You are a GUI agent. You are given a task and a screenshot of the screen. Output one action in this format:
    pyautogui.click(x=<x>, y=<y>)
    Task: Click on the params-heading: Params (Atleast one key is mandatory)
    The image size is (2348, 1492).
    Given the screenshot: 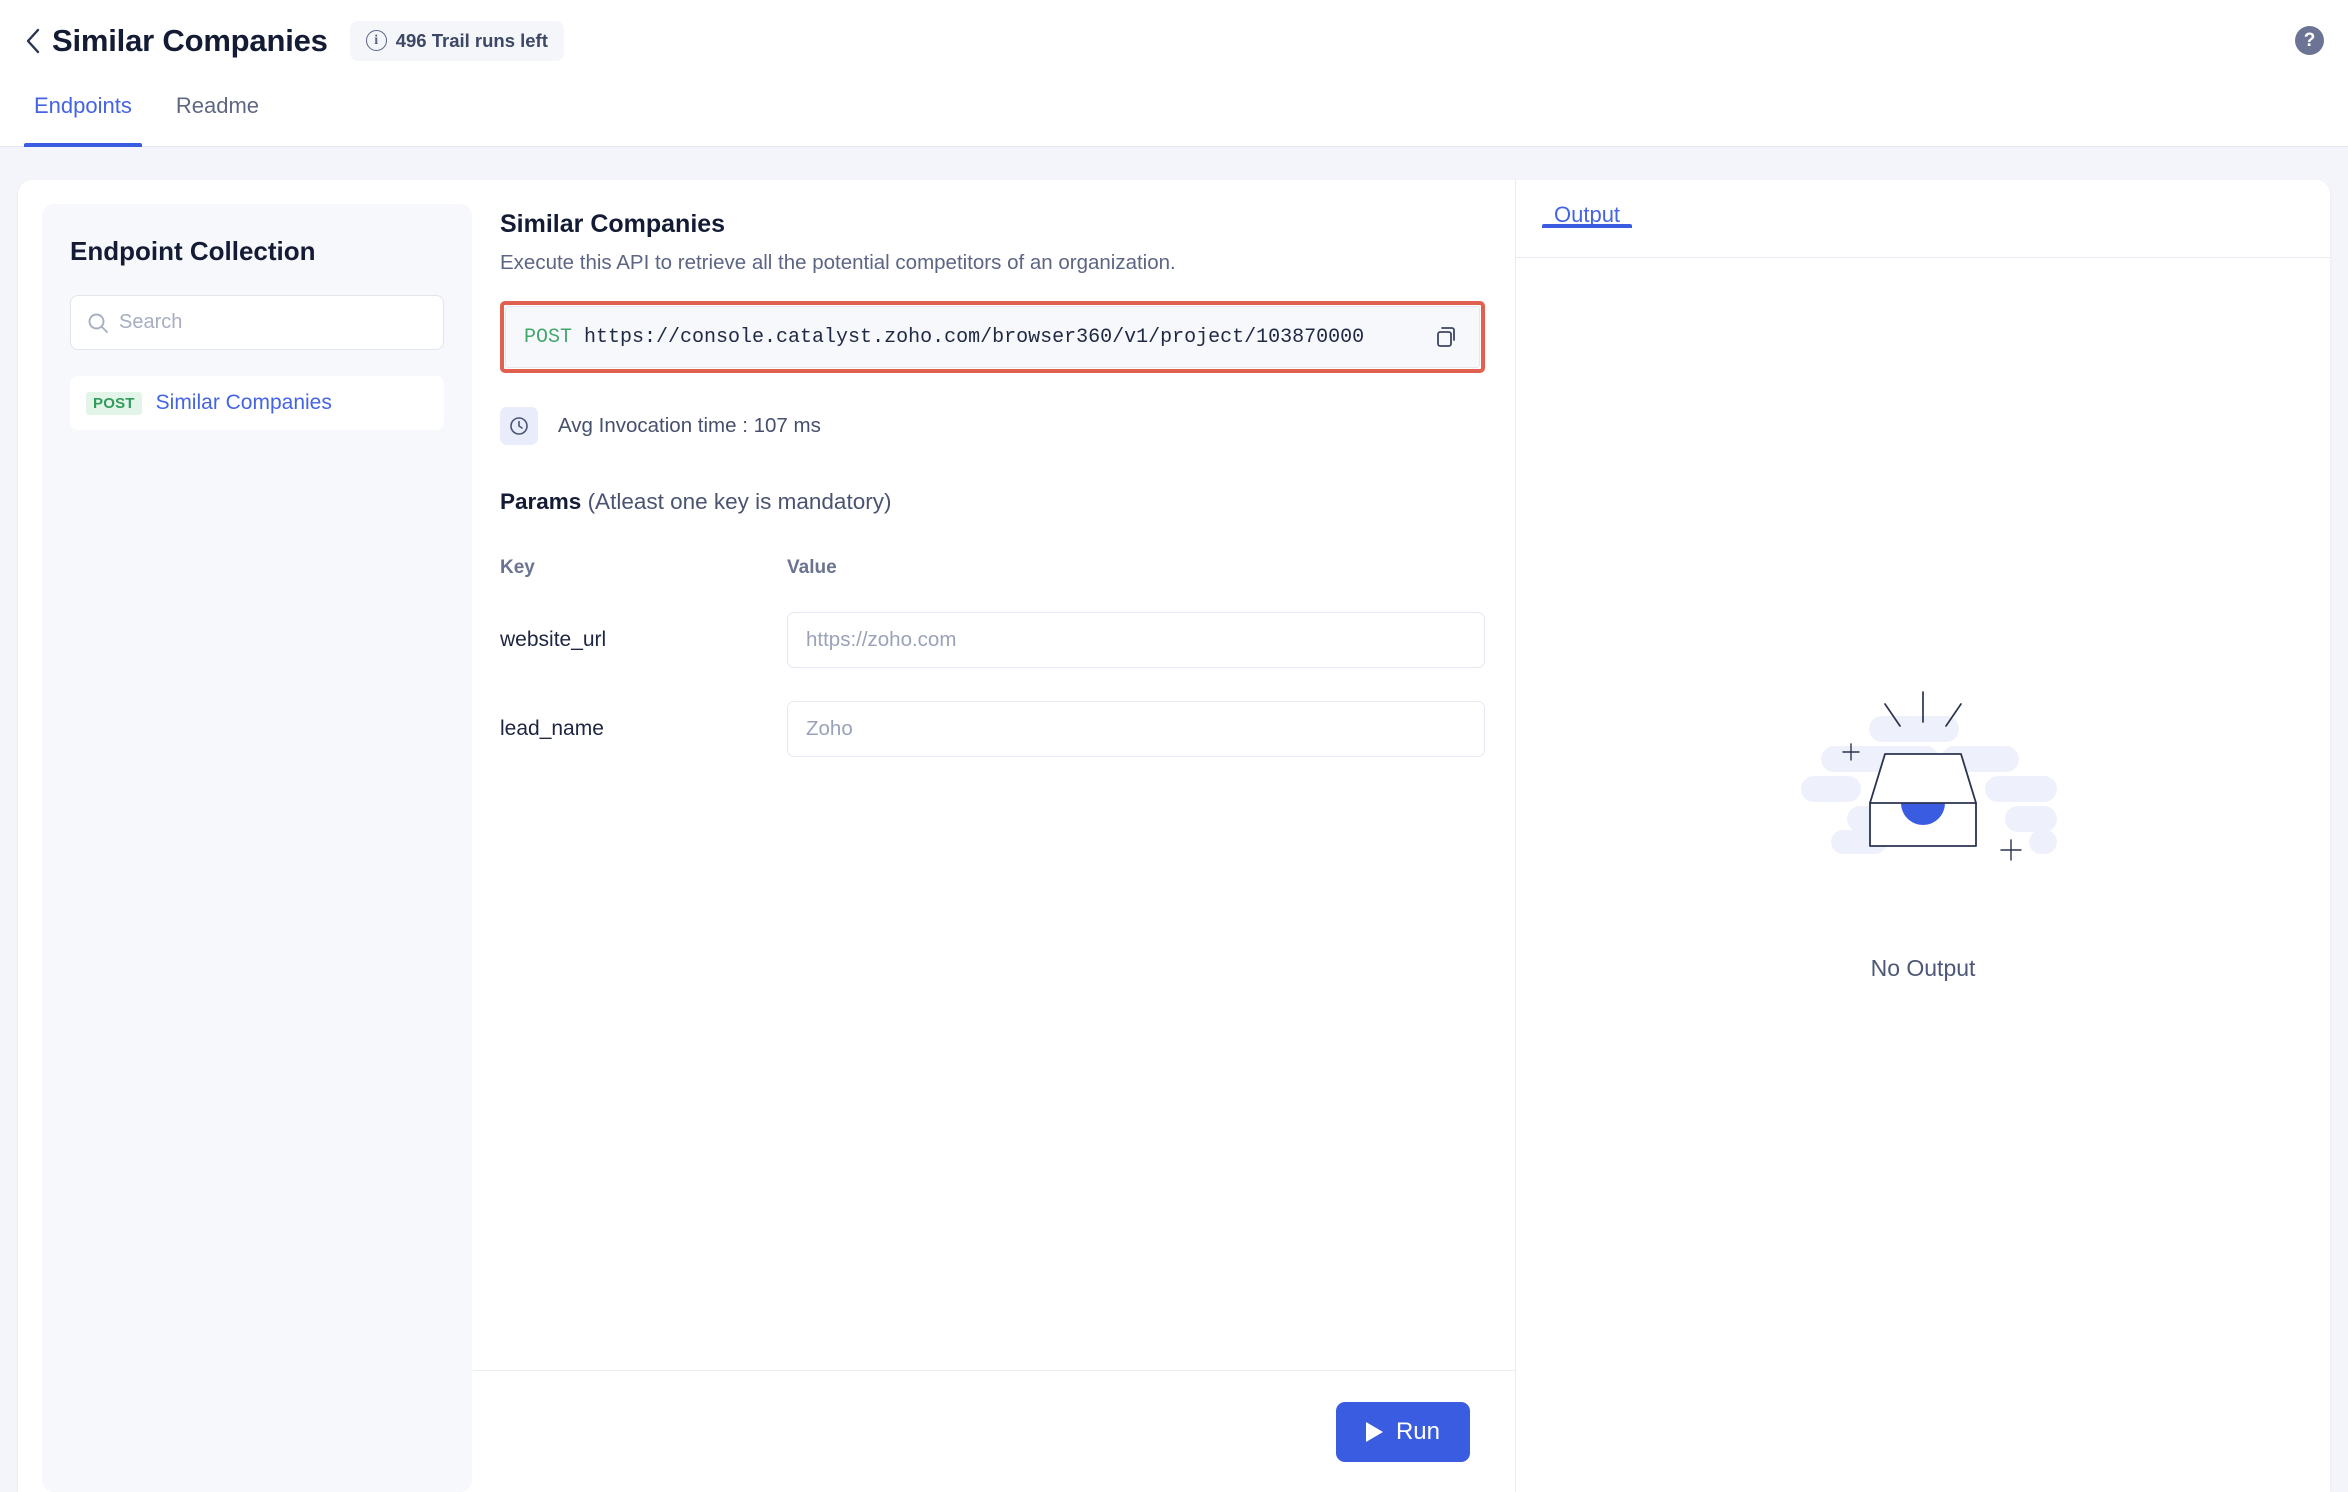 What is the action you would take?
    pyautogui.click(x=987, y=502)
    